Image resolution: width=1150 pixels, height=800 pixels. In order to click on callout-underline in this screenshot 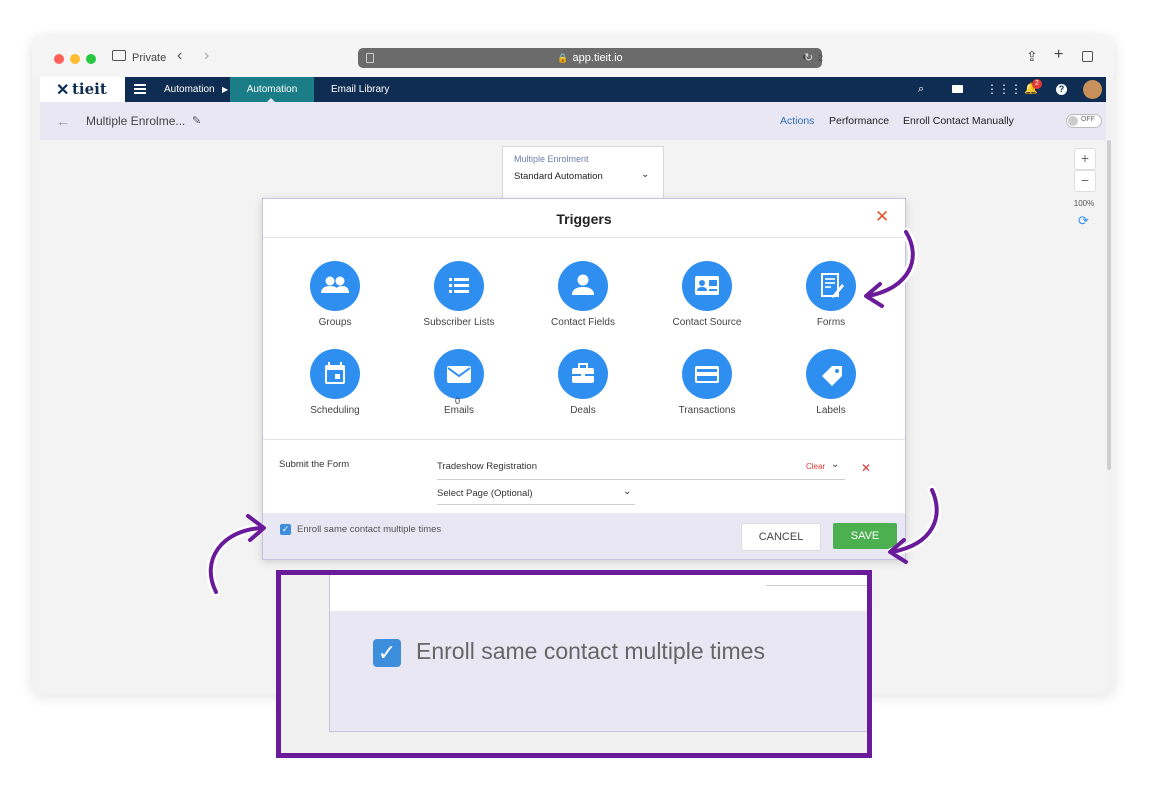, I will do `click(816, 585)`.